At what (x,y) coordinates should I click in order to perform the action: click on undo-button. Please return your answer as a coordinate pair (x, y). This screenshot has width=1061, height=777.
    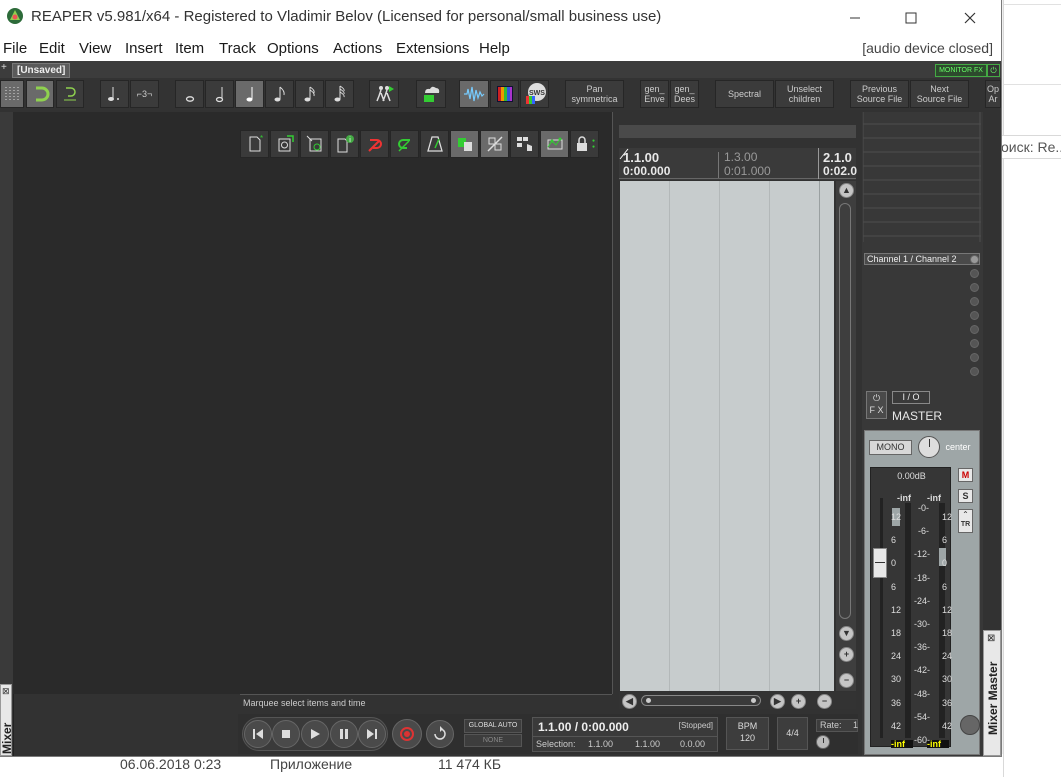
    Looking at the image, I should click on (374, 144).